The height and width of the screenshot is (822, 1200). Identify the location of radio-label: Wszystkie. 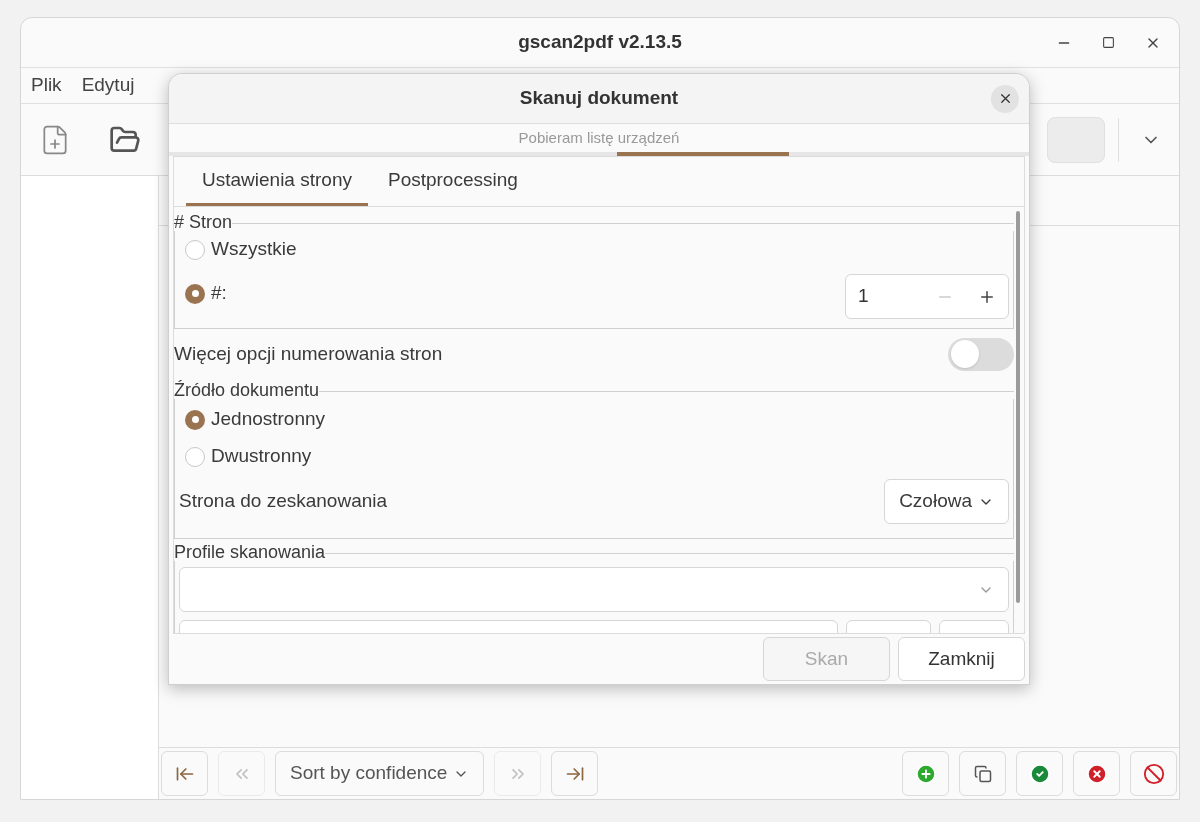
(254, 249).